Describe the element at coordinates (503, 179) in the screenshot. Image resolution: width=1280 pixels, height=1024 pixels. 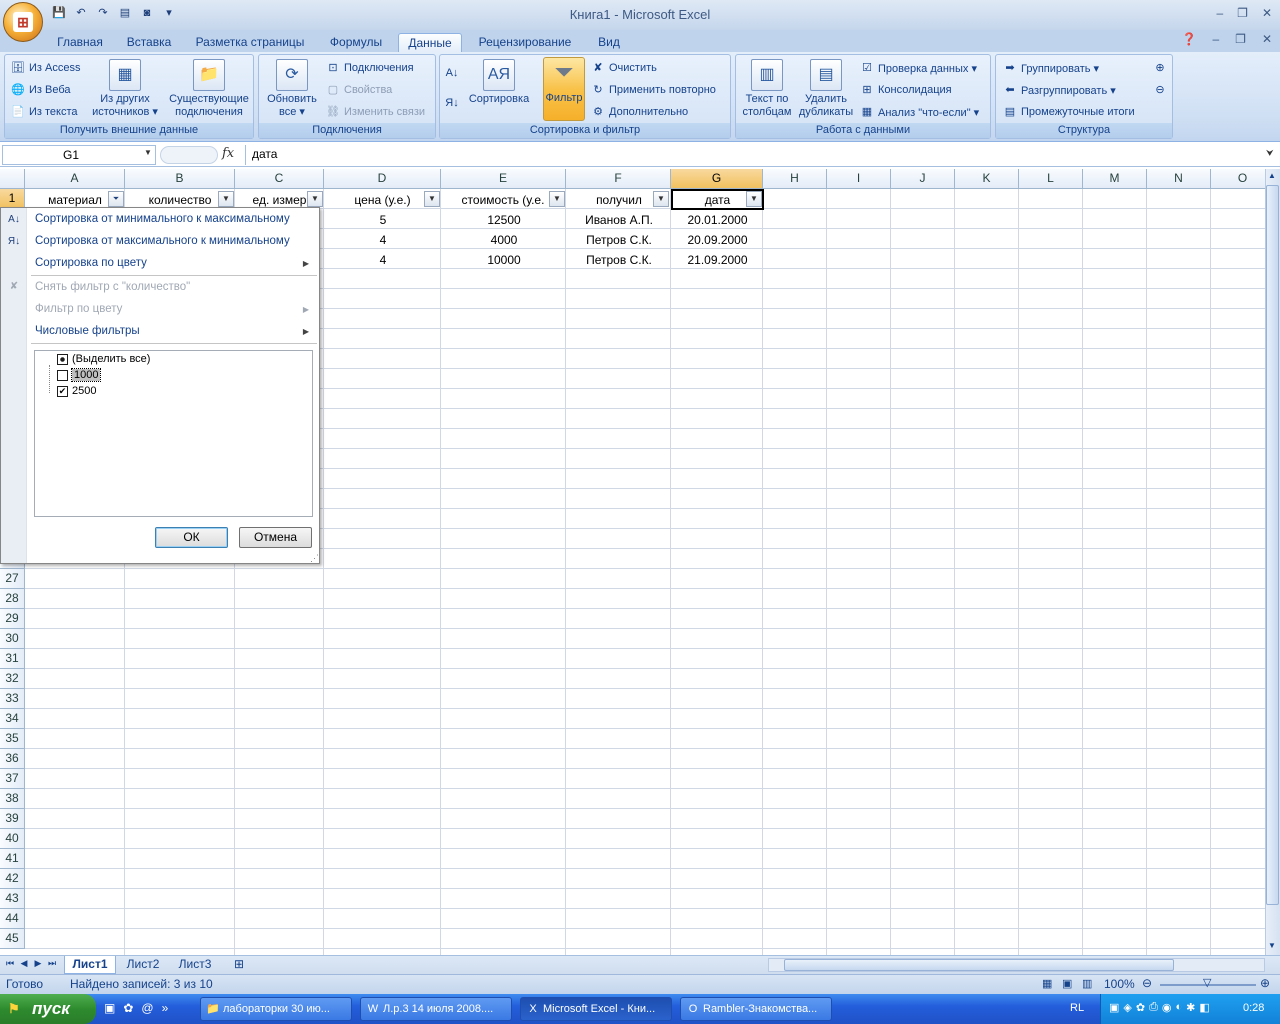
I see `column-header-E: E` at that location.